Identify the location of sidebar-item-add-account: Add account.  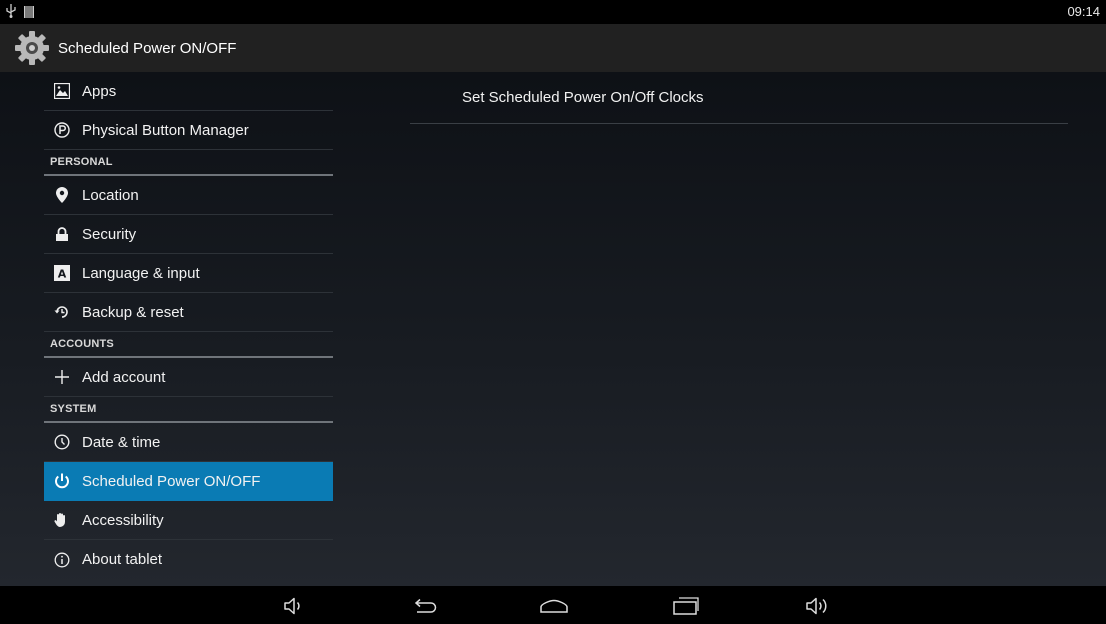
(188, 377).